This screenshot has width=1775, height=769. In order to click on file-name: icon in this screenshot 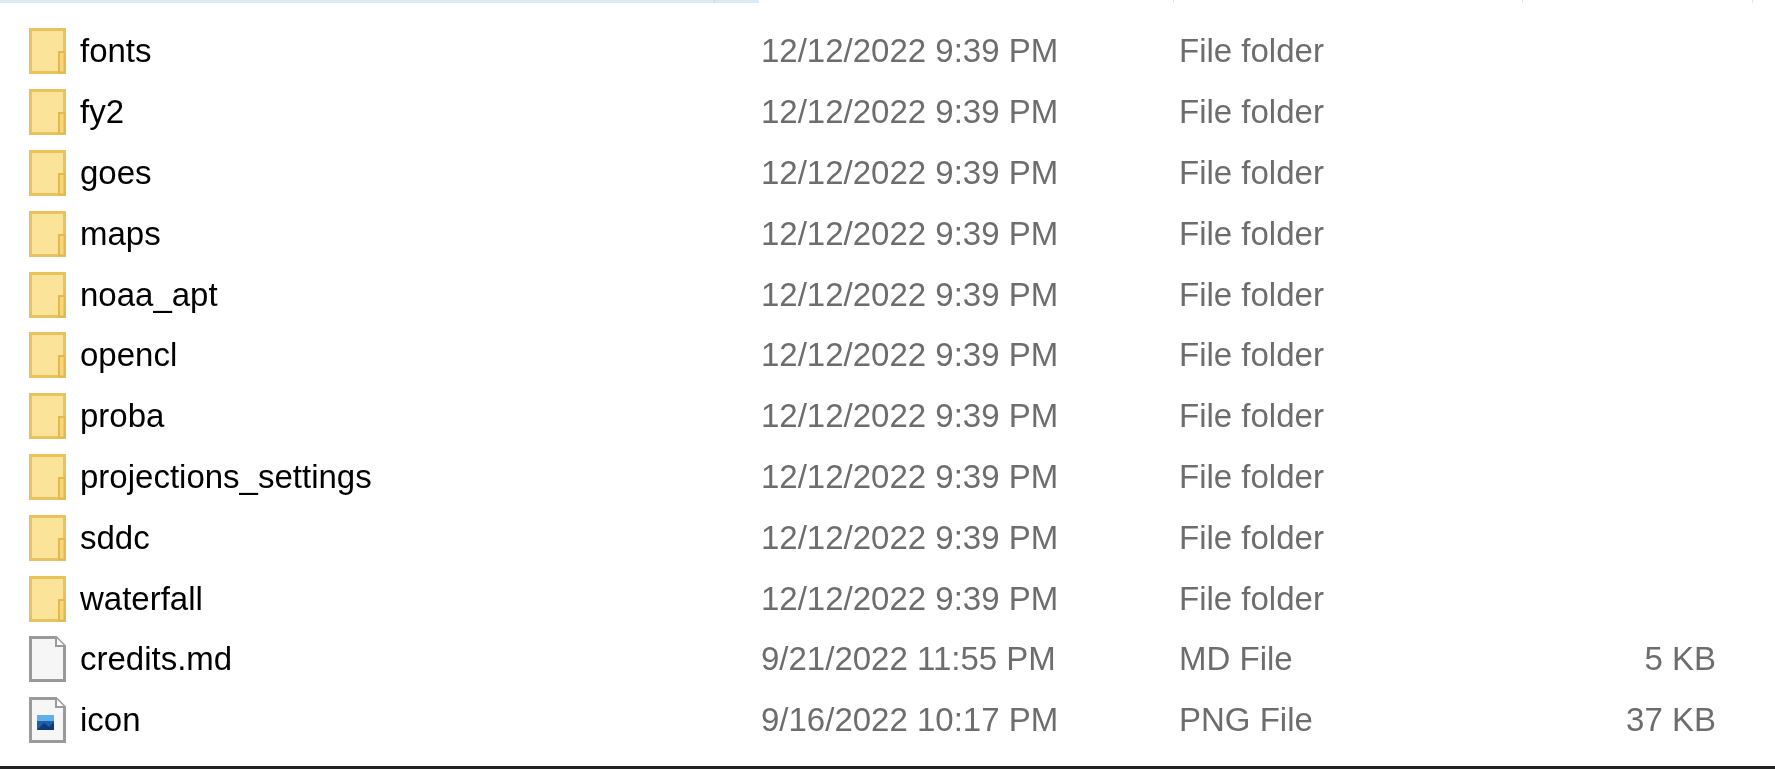, I will do `click(110, 720)`.